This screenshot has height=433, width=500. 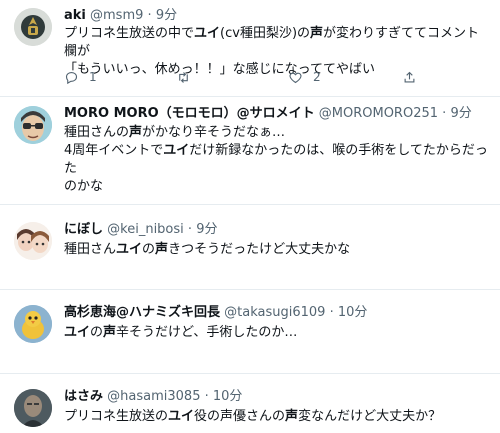 I want to click on text-run: 4周年イベントで, so click(x=114, y=150).